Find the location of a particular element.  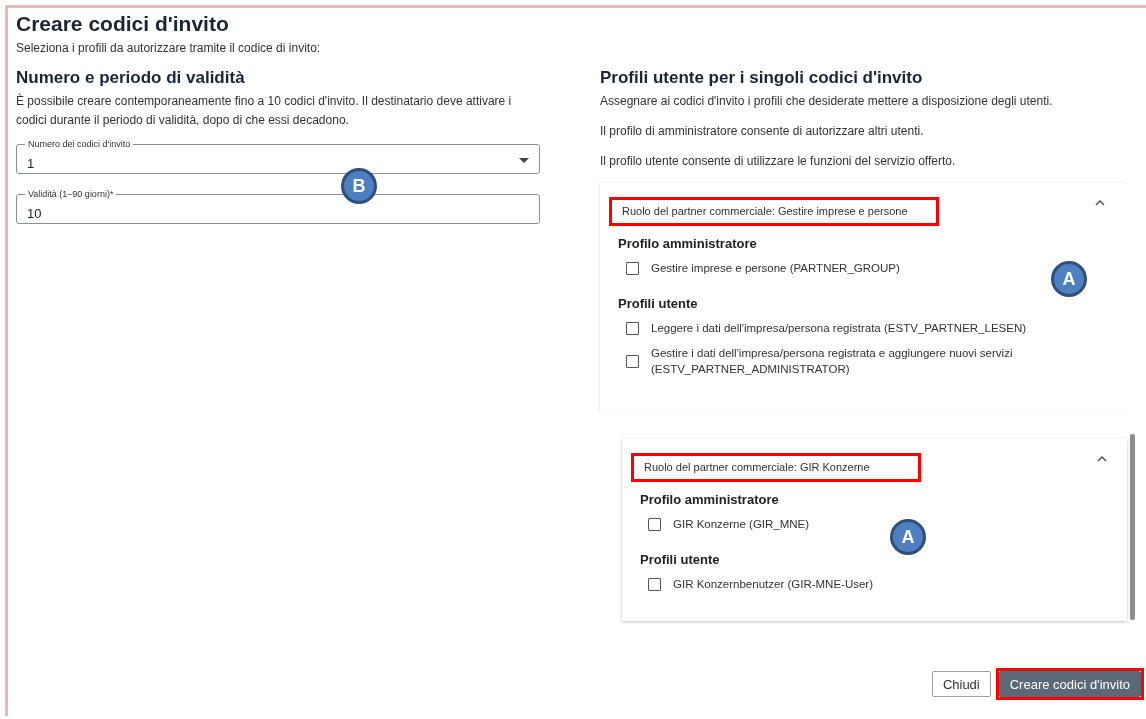

checkbox-label: Leggere i dati dell'impresa/persona registrata (ESTV_PARTNER_LESEN) is located at coordinates (839, 328).